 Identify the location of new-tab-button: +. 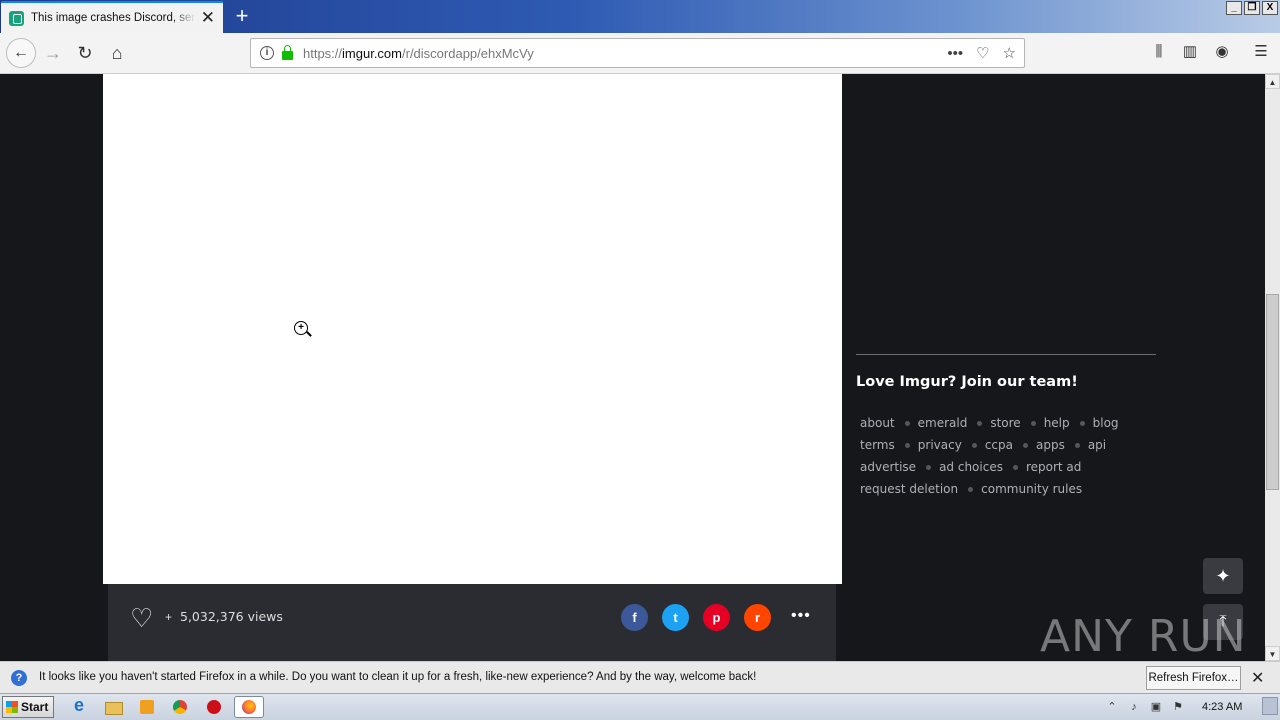
(242, 16).